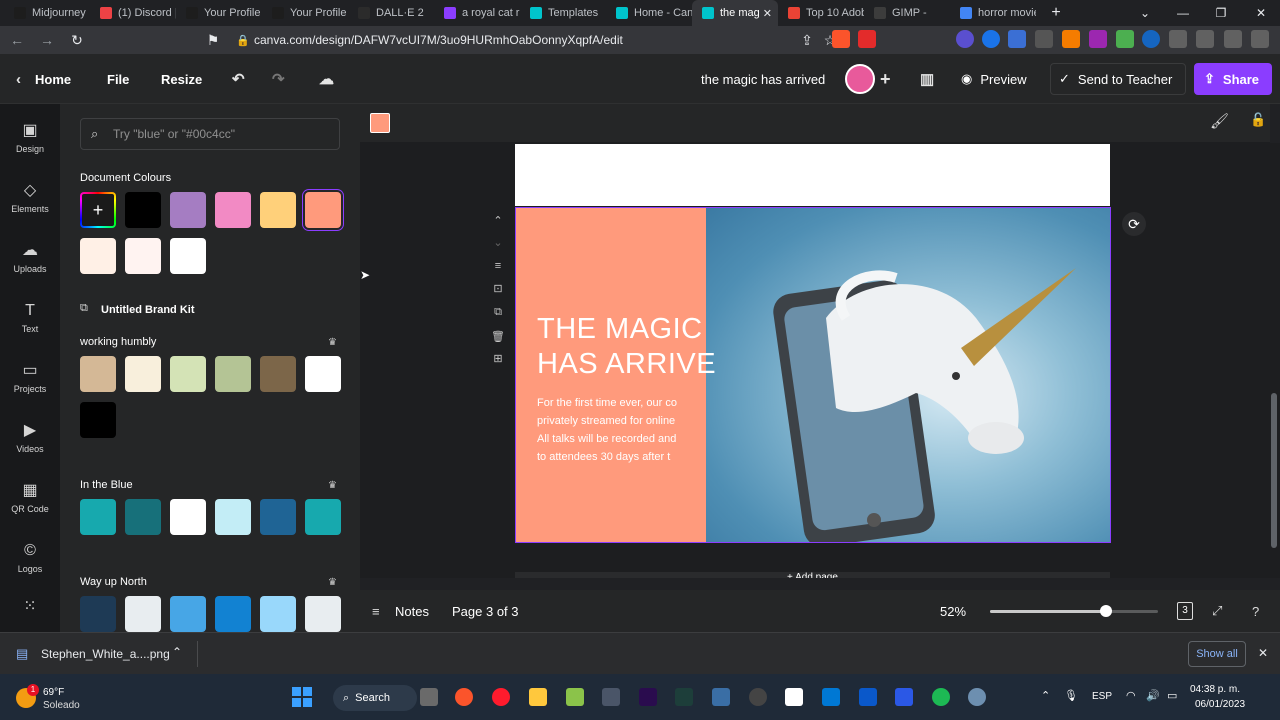 This screenshot has width=1280, height=720. I want to click on download-filename: Stephen_White_a....png, so click(105, 654).